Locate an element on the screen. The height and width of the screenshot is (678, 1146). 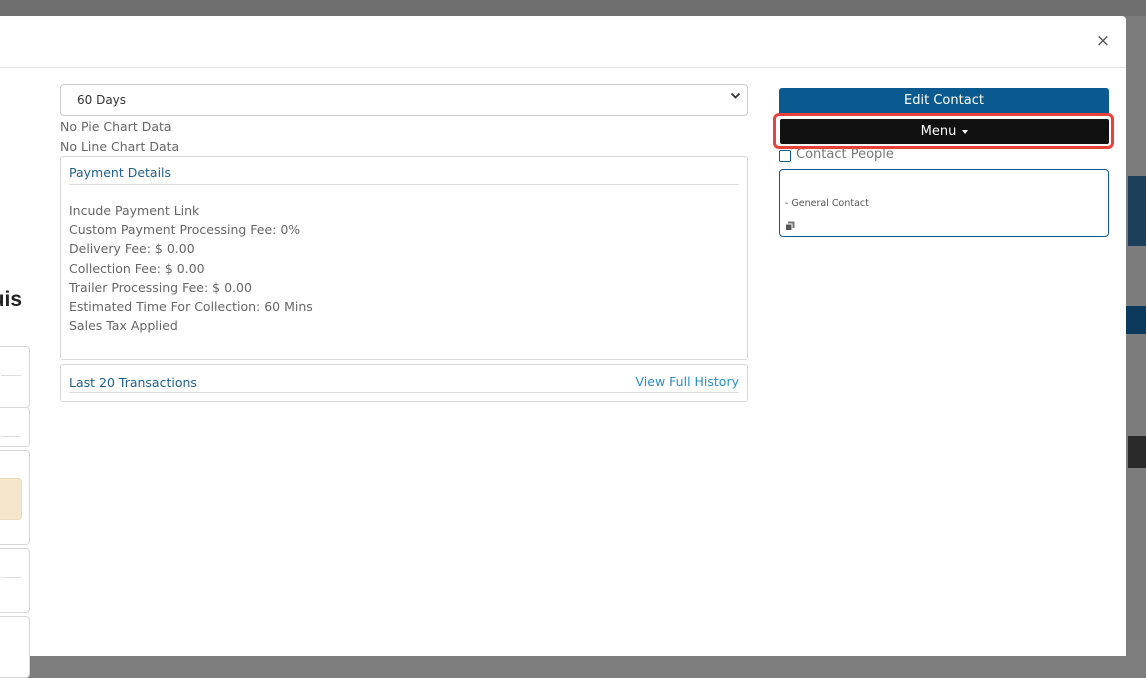
contact-type: - General Contact is located at coordinates (827, 203).